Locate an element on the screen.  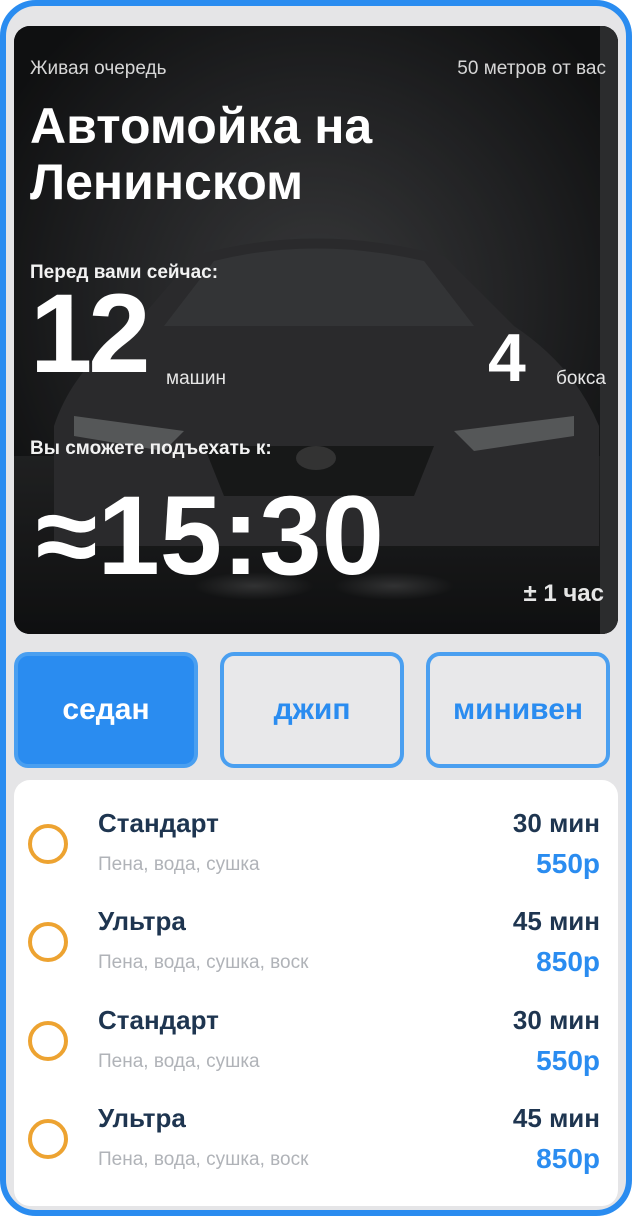
tab-jeep: джип is located at coordinates (312, 710).